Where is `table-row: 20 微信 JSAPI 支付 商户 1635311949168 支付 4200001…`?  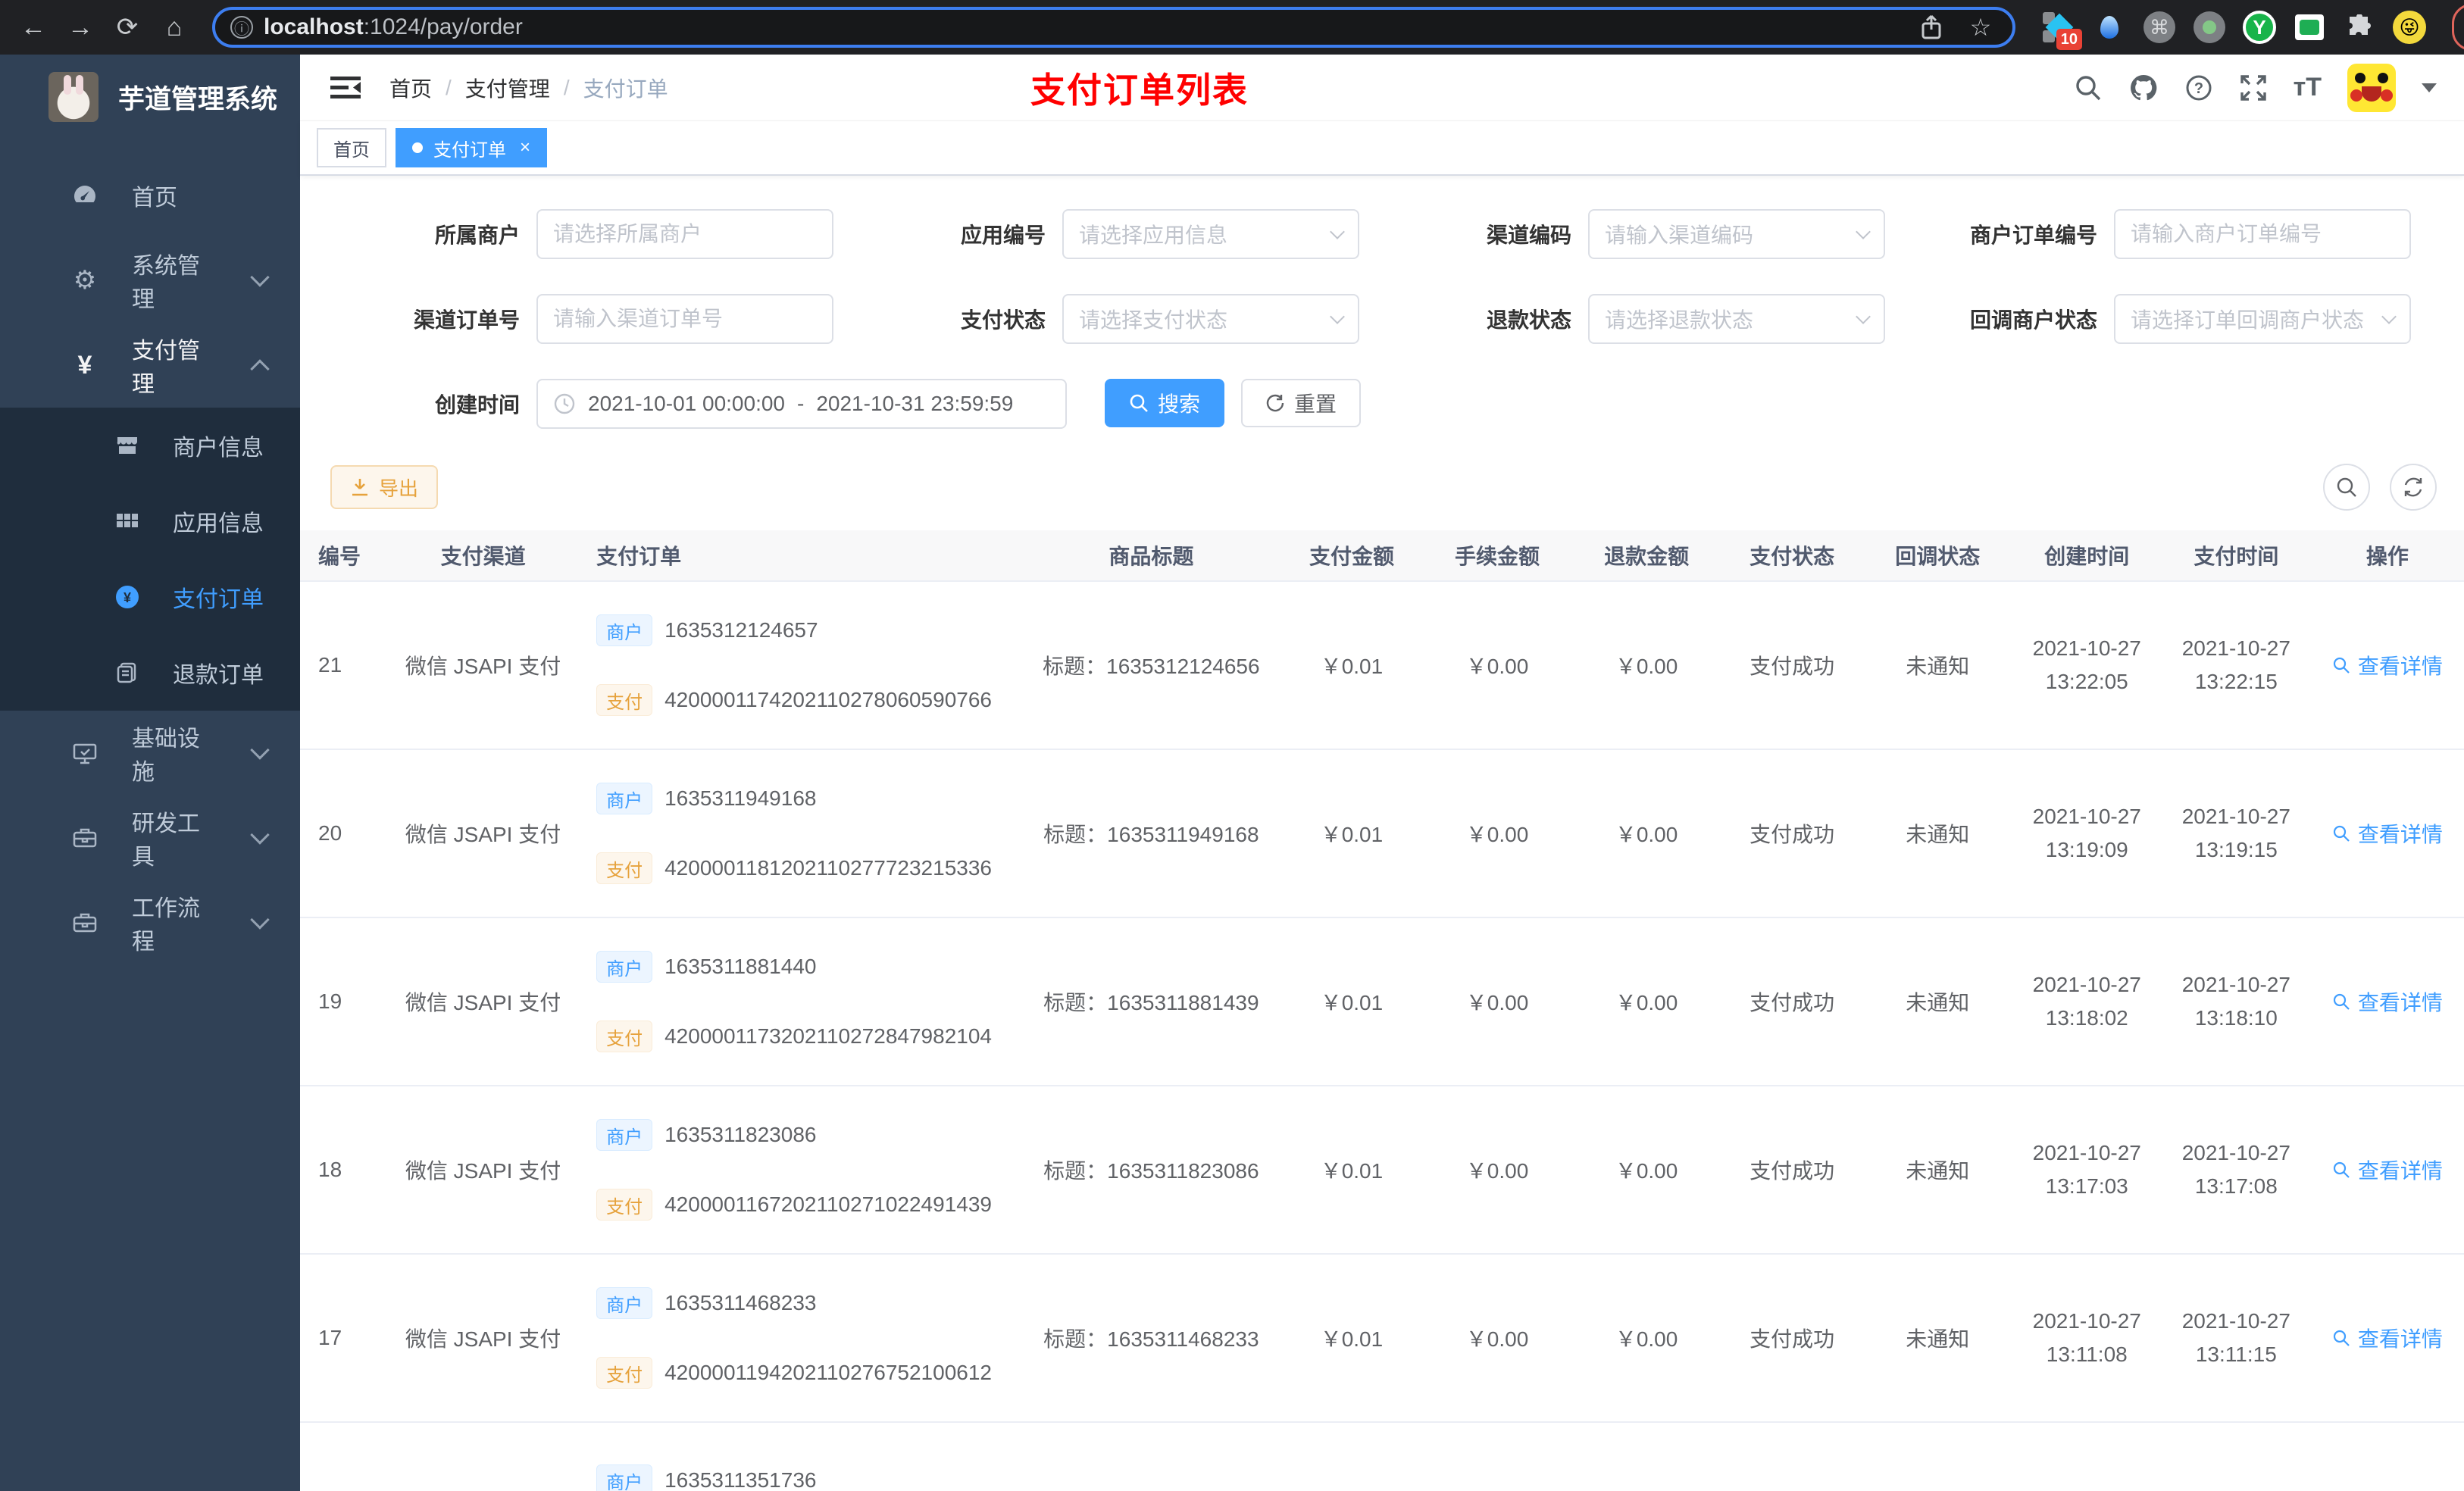 table-row: 20 微信 JSAPI 支付 商户 1635311949168 支付 4200001… is located at coordinates (1382, 833).